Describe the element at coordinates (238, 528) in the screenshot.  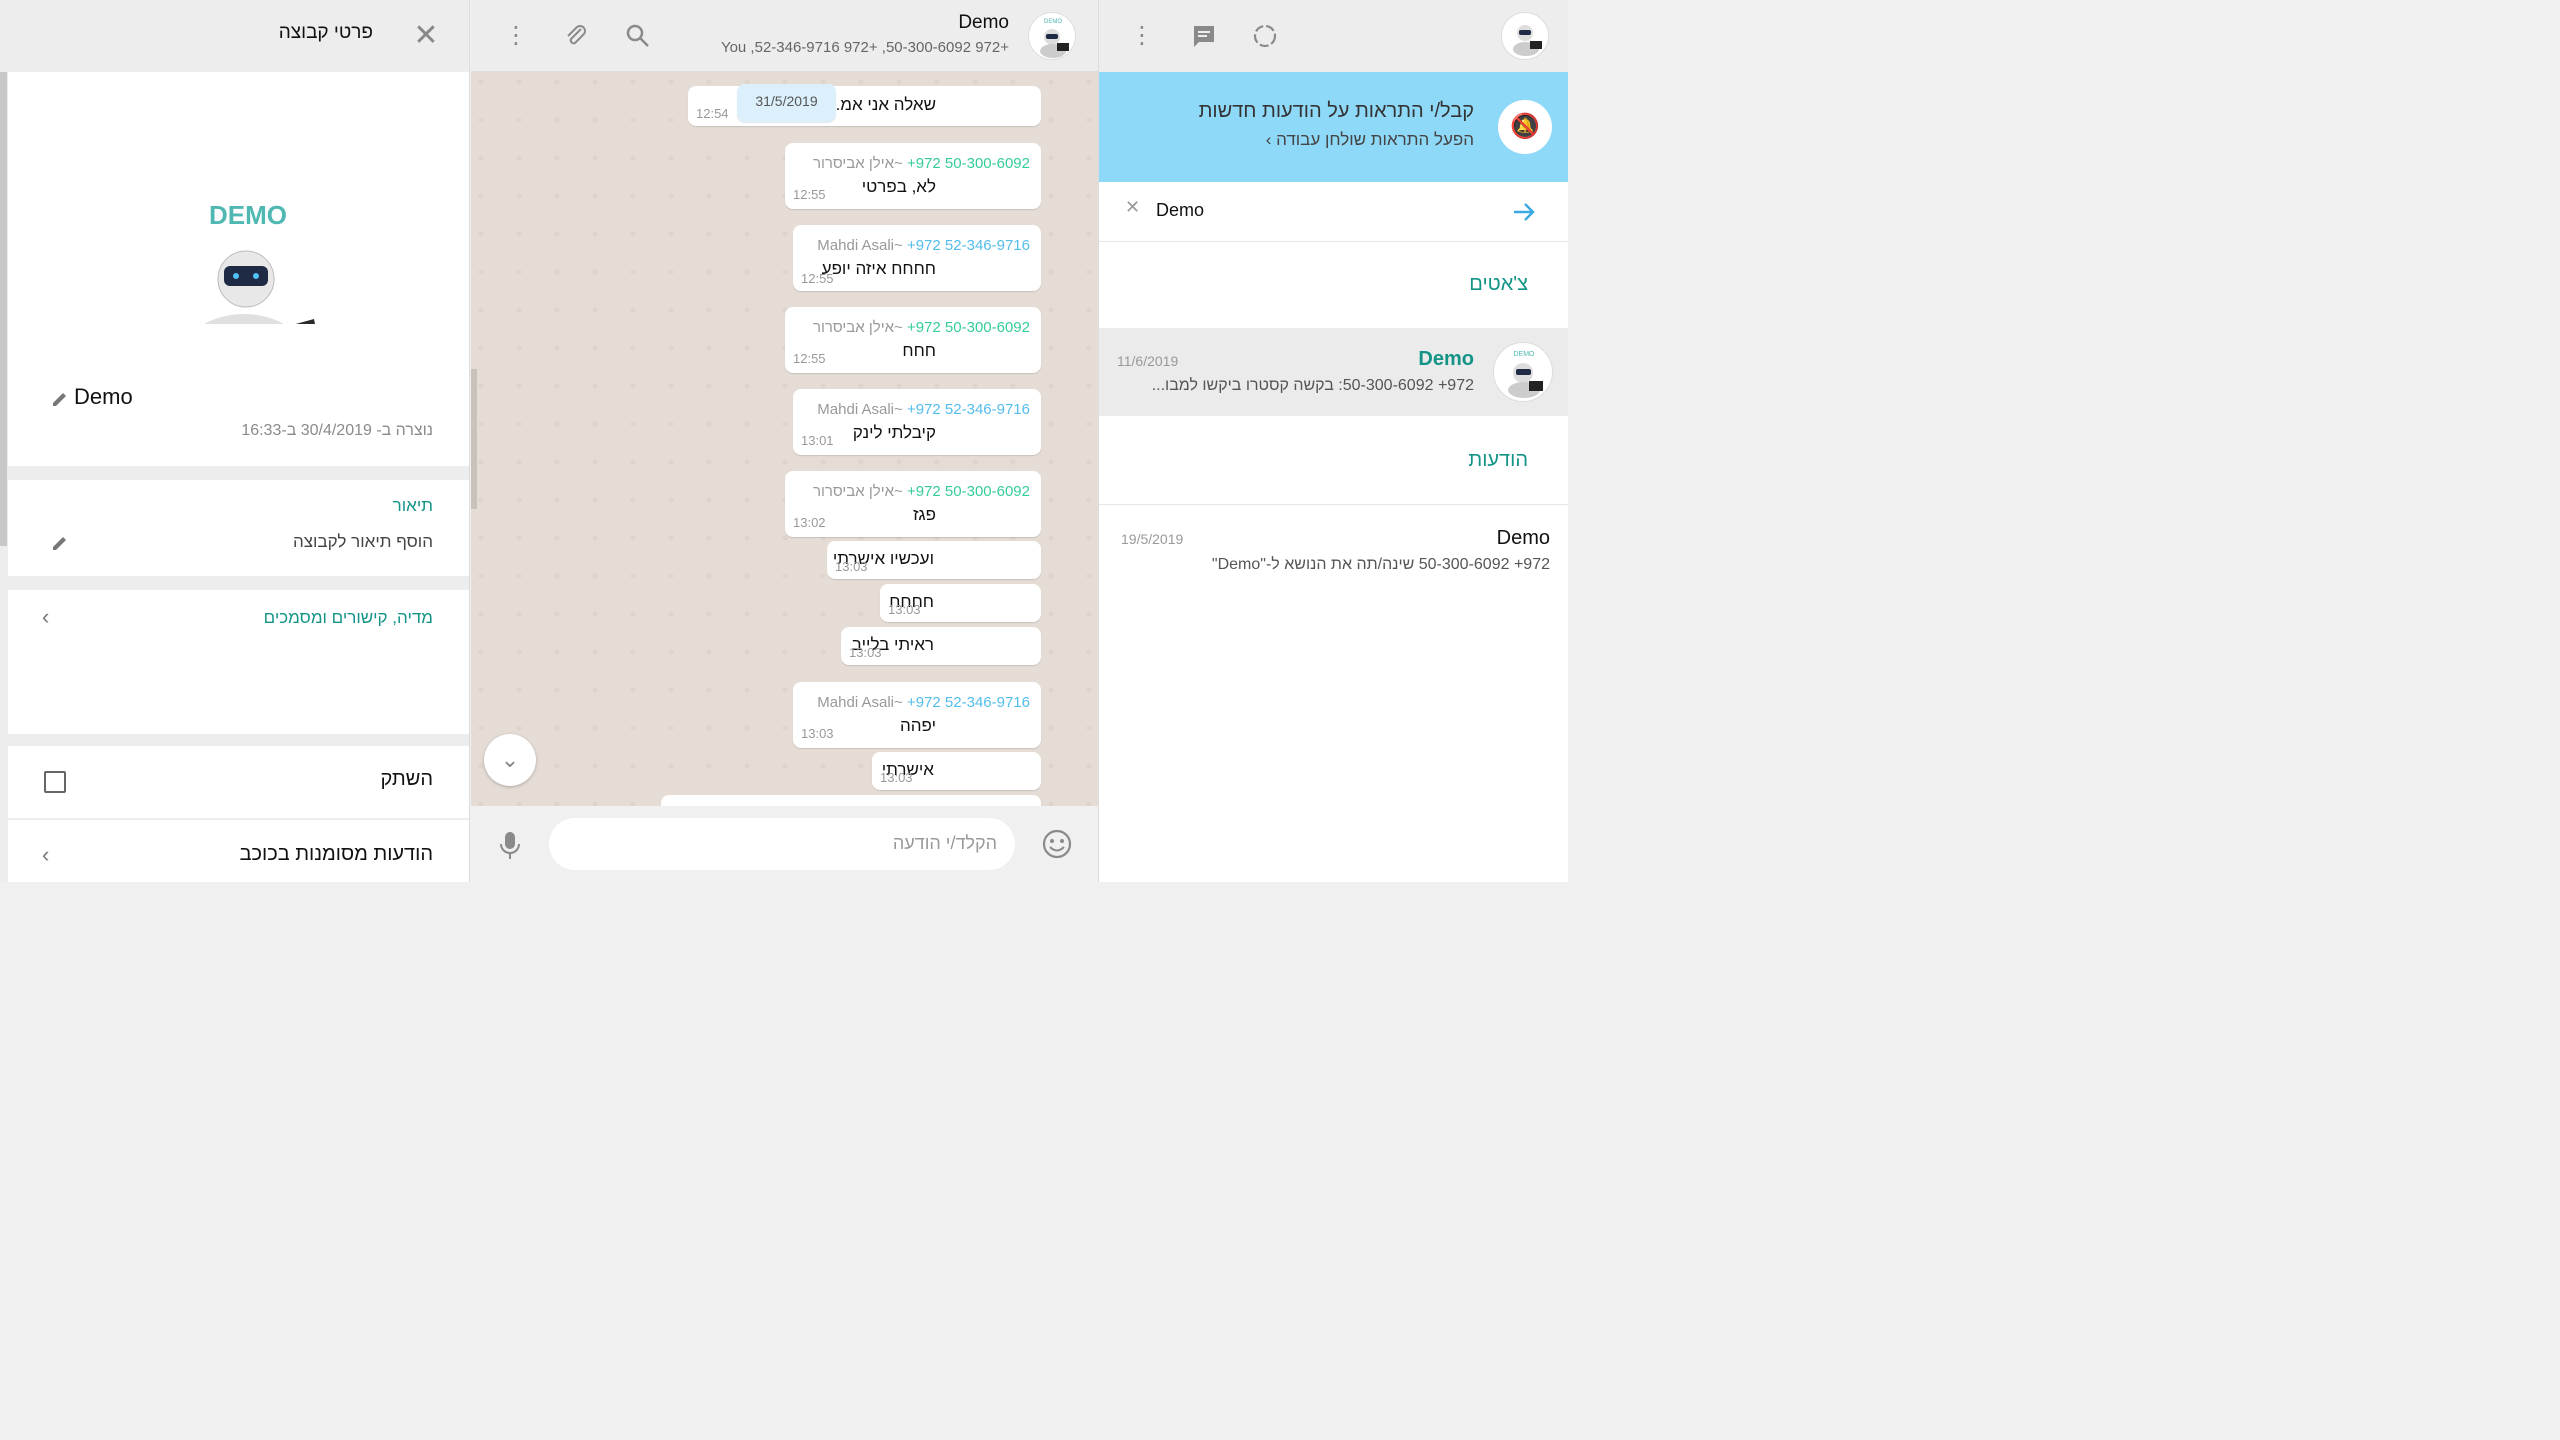
I see `description-card: תיאור הוסף תיאור לקבוצה` at that location.